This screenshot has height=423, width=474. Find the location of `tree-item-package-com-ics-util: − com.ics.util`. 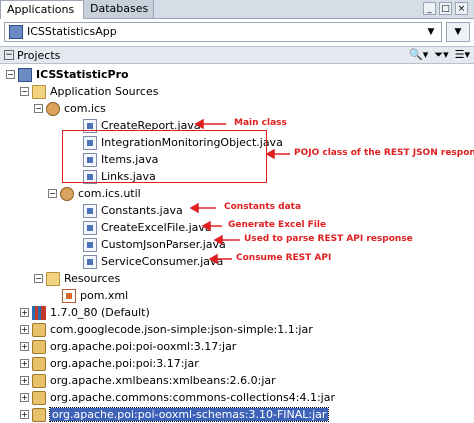

tree-item-package-com-ics-util: − com.ics.util is located at coordinates (94, 193).